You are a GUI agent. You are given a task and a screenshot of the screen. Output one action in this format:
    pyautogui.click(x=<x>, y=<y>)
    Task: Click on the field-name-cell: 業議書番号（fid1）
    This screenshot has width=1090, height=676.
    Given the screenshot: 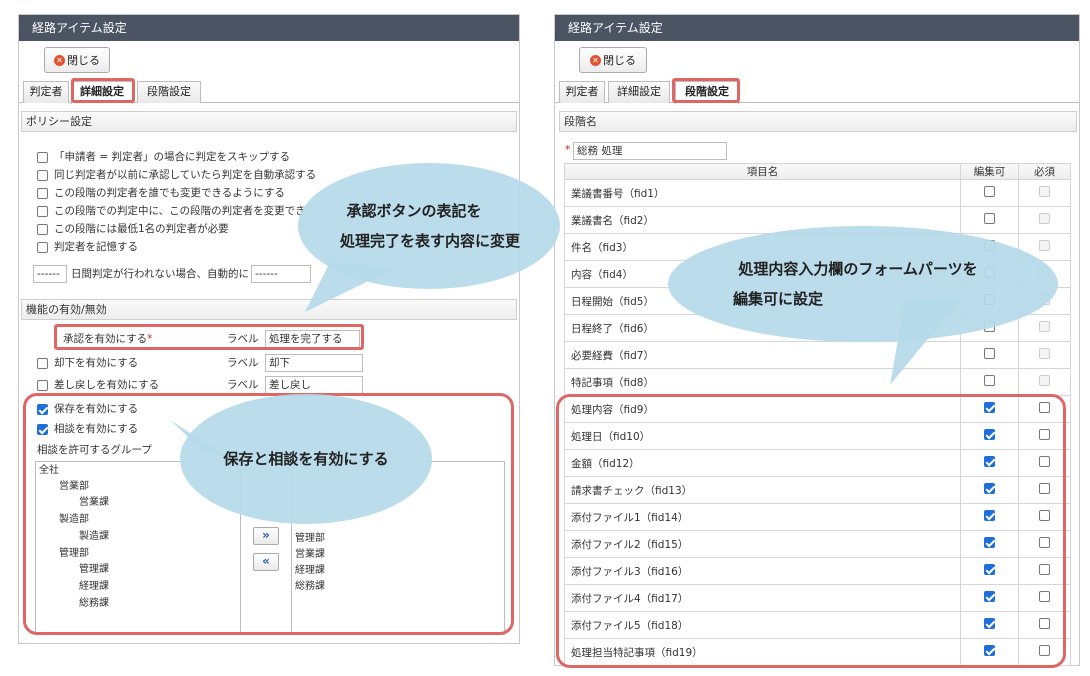 What is the action you would take?
    pyautogui.click(x=762, y=193)
    